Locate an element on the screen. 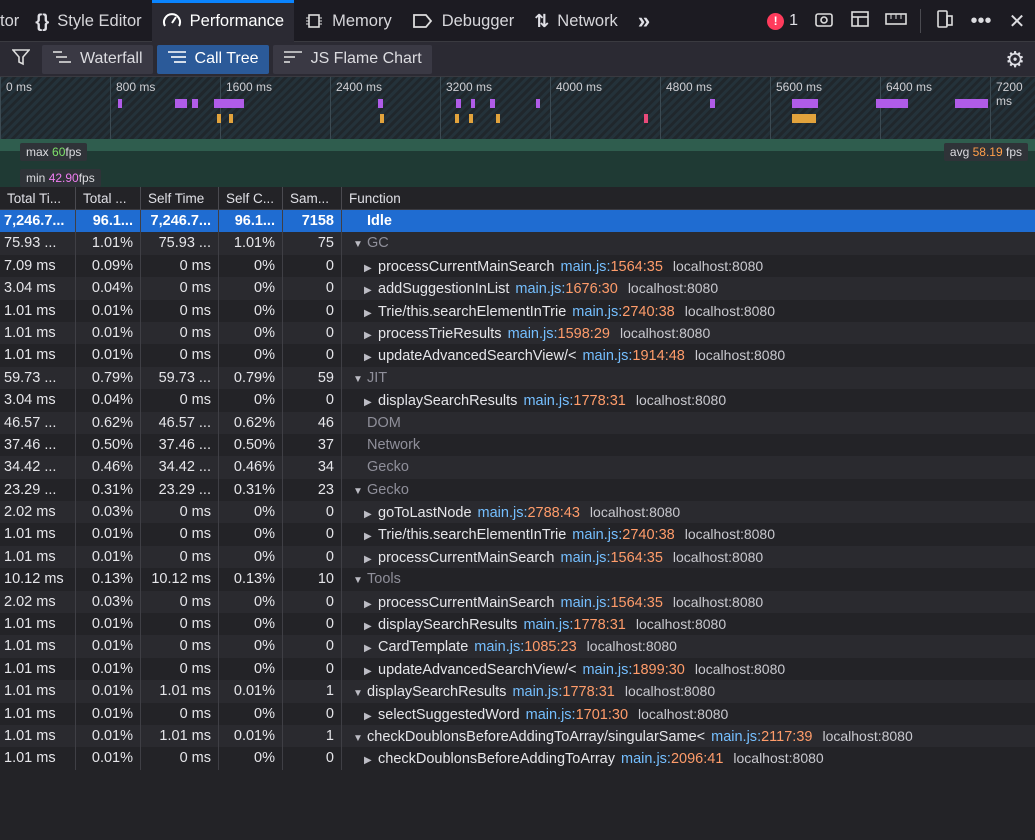 This screenshot has width=1035, height=840. error-count-button: ! 1 is located at coordinates (782, 21).